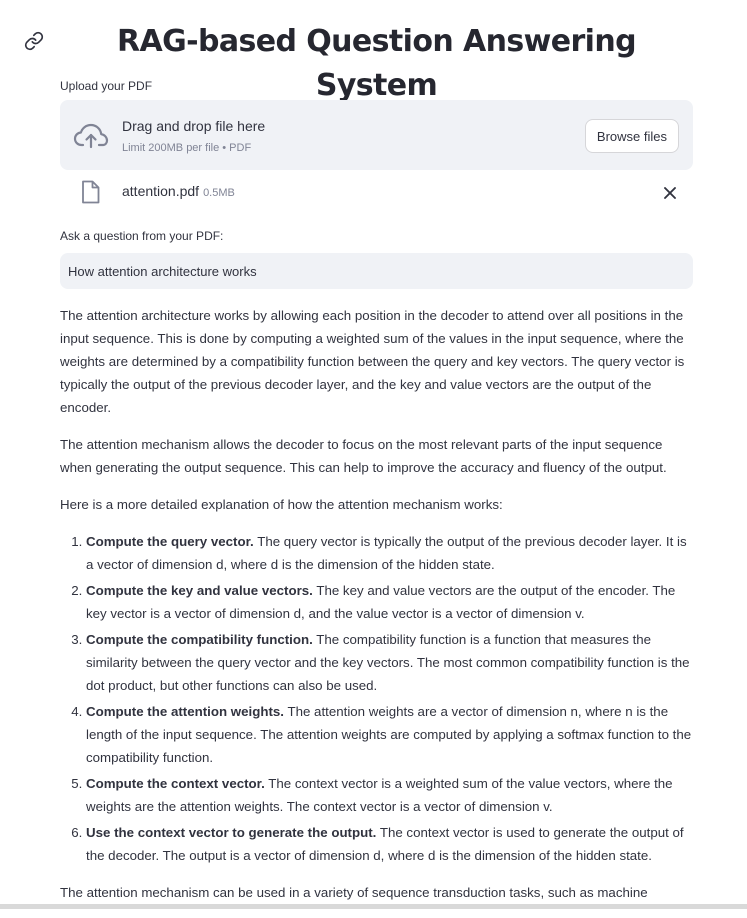 The image size is (747, 918). I want to click on cloud-upload-icon, so click(91, 136).